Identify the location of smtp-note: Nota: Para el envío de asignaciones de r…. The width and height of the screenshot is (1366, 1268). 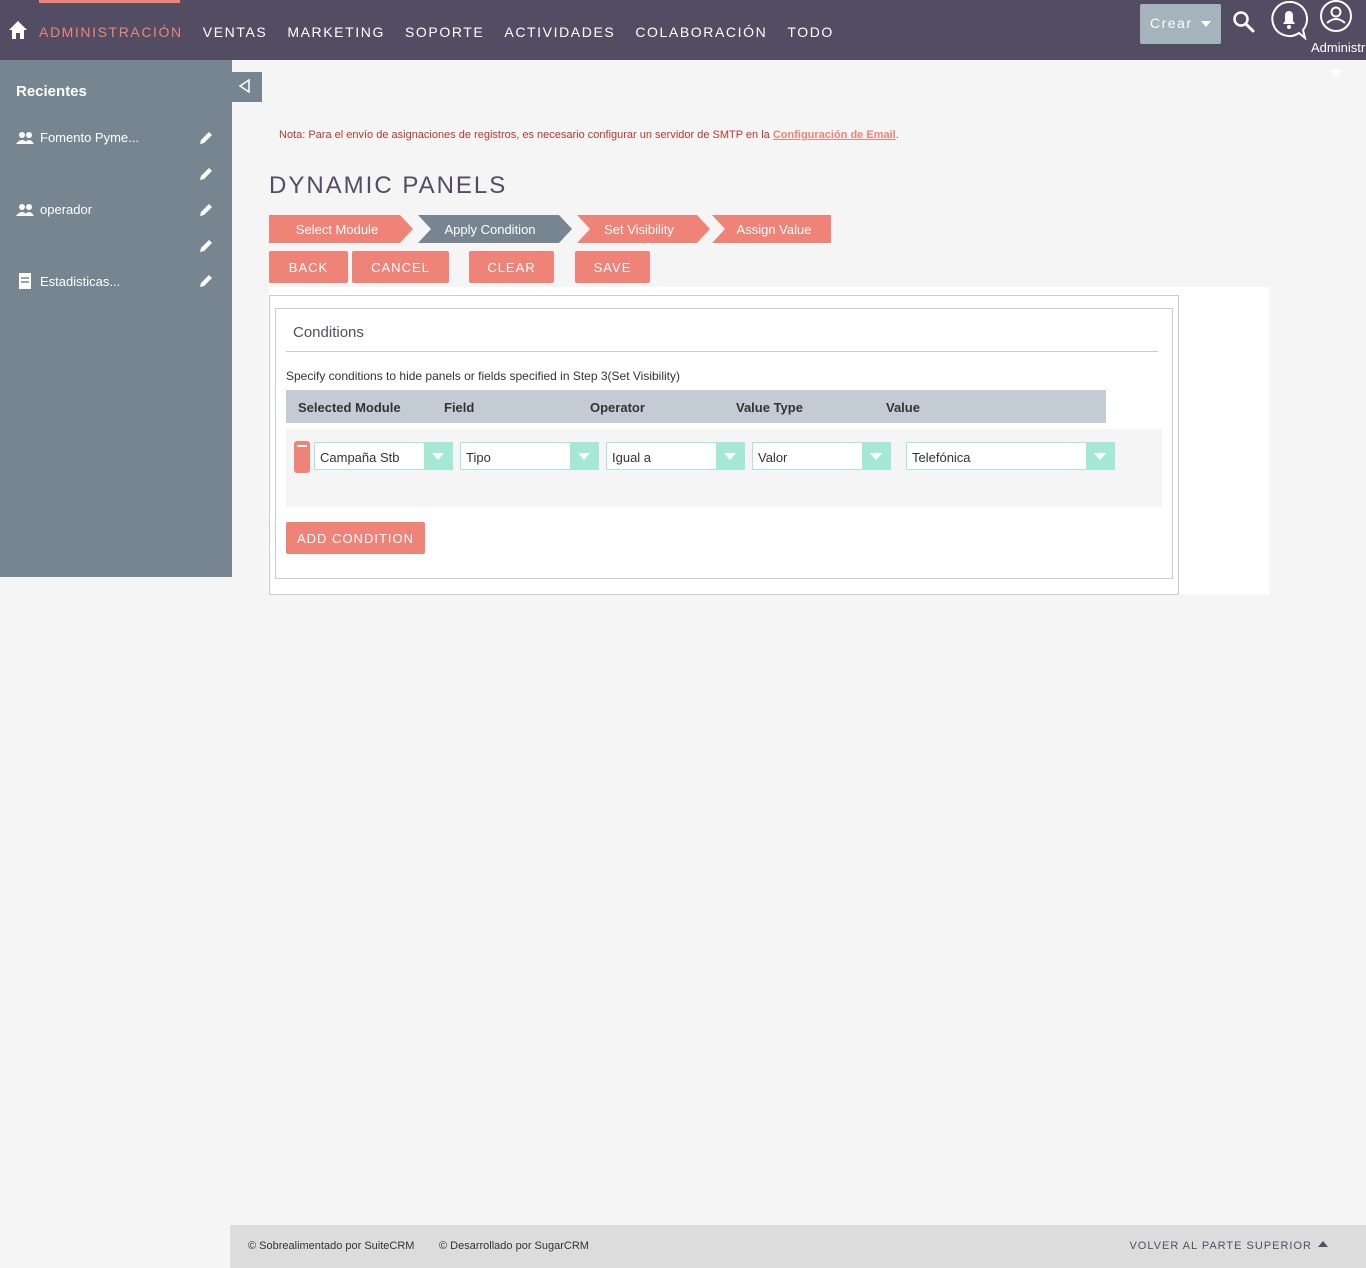
(589, 135).